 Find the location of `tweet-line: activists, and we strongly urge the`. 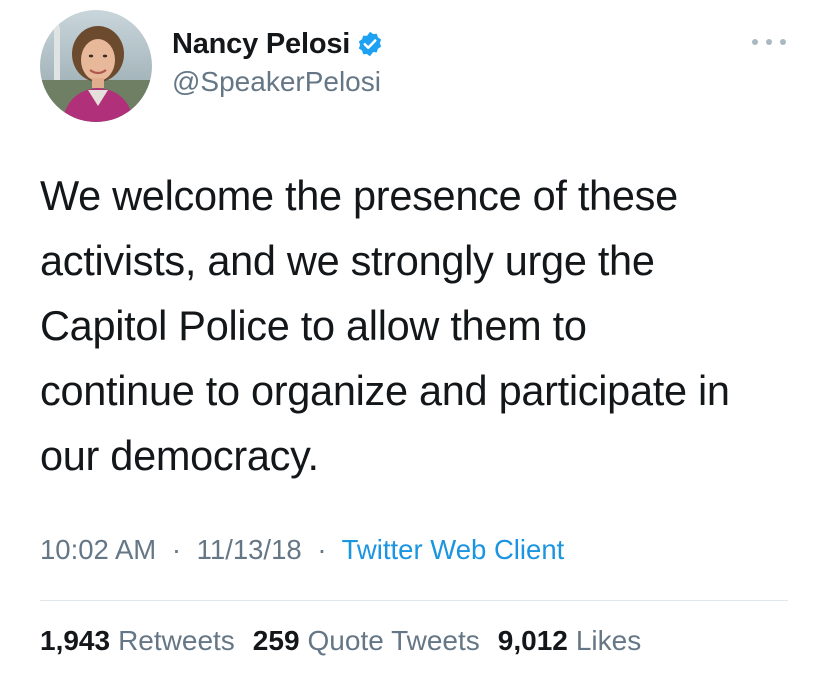

tweet-line: activists, and we strongly urge the is located at coordinates (347, 260).